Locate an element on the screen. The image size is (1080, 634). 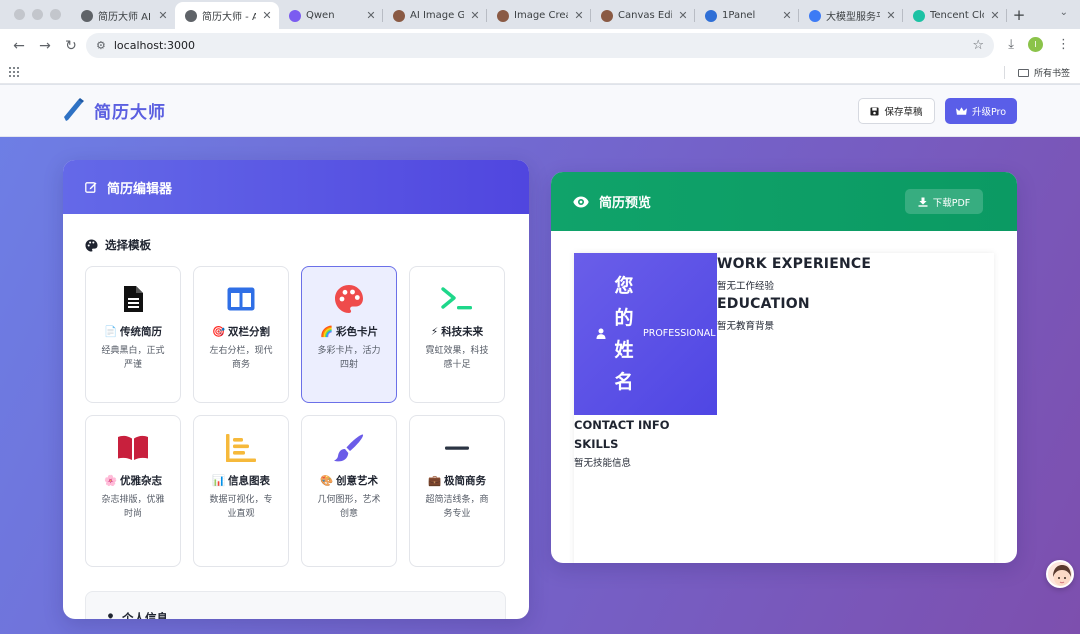
template-name: 💼 极简商务 is located at coordinates (457, 481).